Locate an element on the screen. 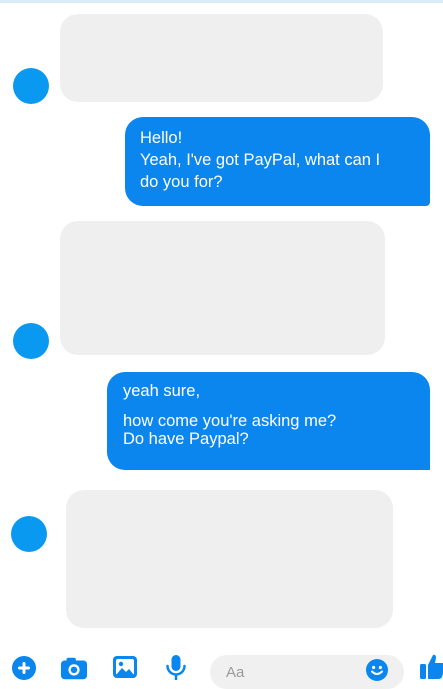 The height and width of the screenshot is (689, 443). camera-button is located at coordinates (74, 668).